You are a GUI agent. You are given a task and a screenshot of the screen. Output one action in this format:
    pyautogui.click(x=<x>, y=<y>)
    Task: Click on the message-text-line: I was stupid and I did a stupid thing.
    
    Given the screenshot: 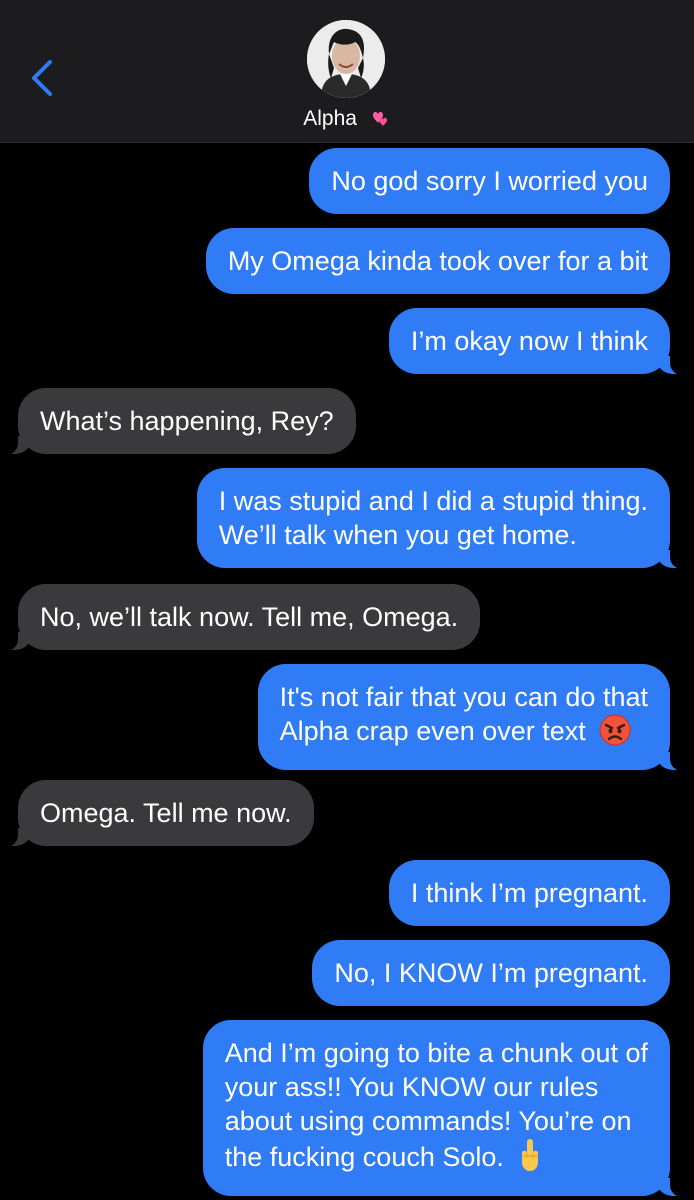 What is the action you would take?
    pyautogui.click(x=433, y=501)
    